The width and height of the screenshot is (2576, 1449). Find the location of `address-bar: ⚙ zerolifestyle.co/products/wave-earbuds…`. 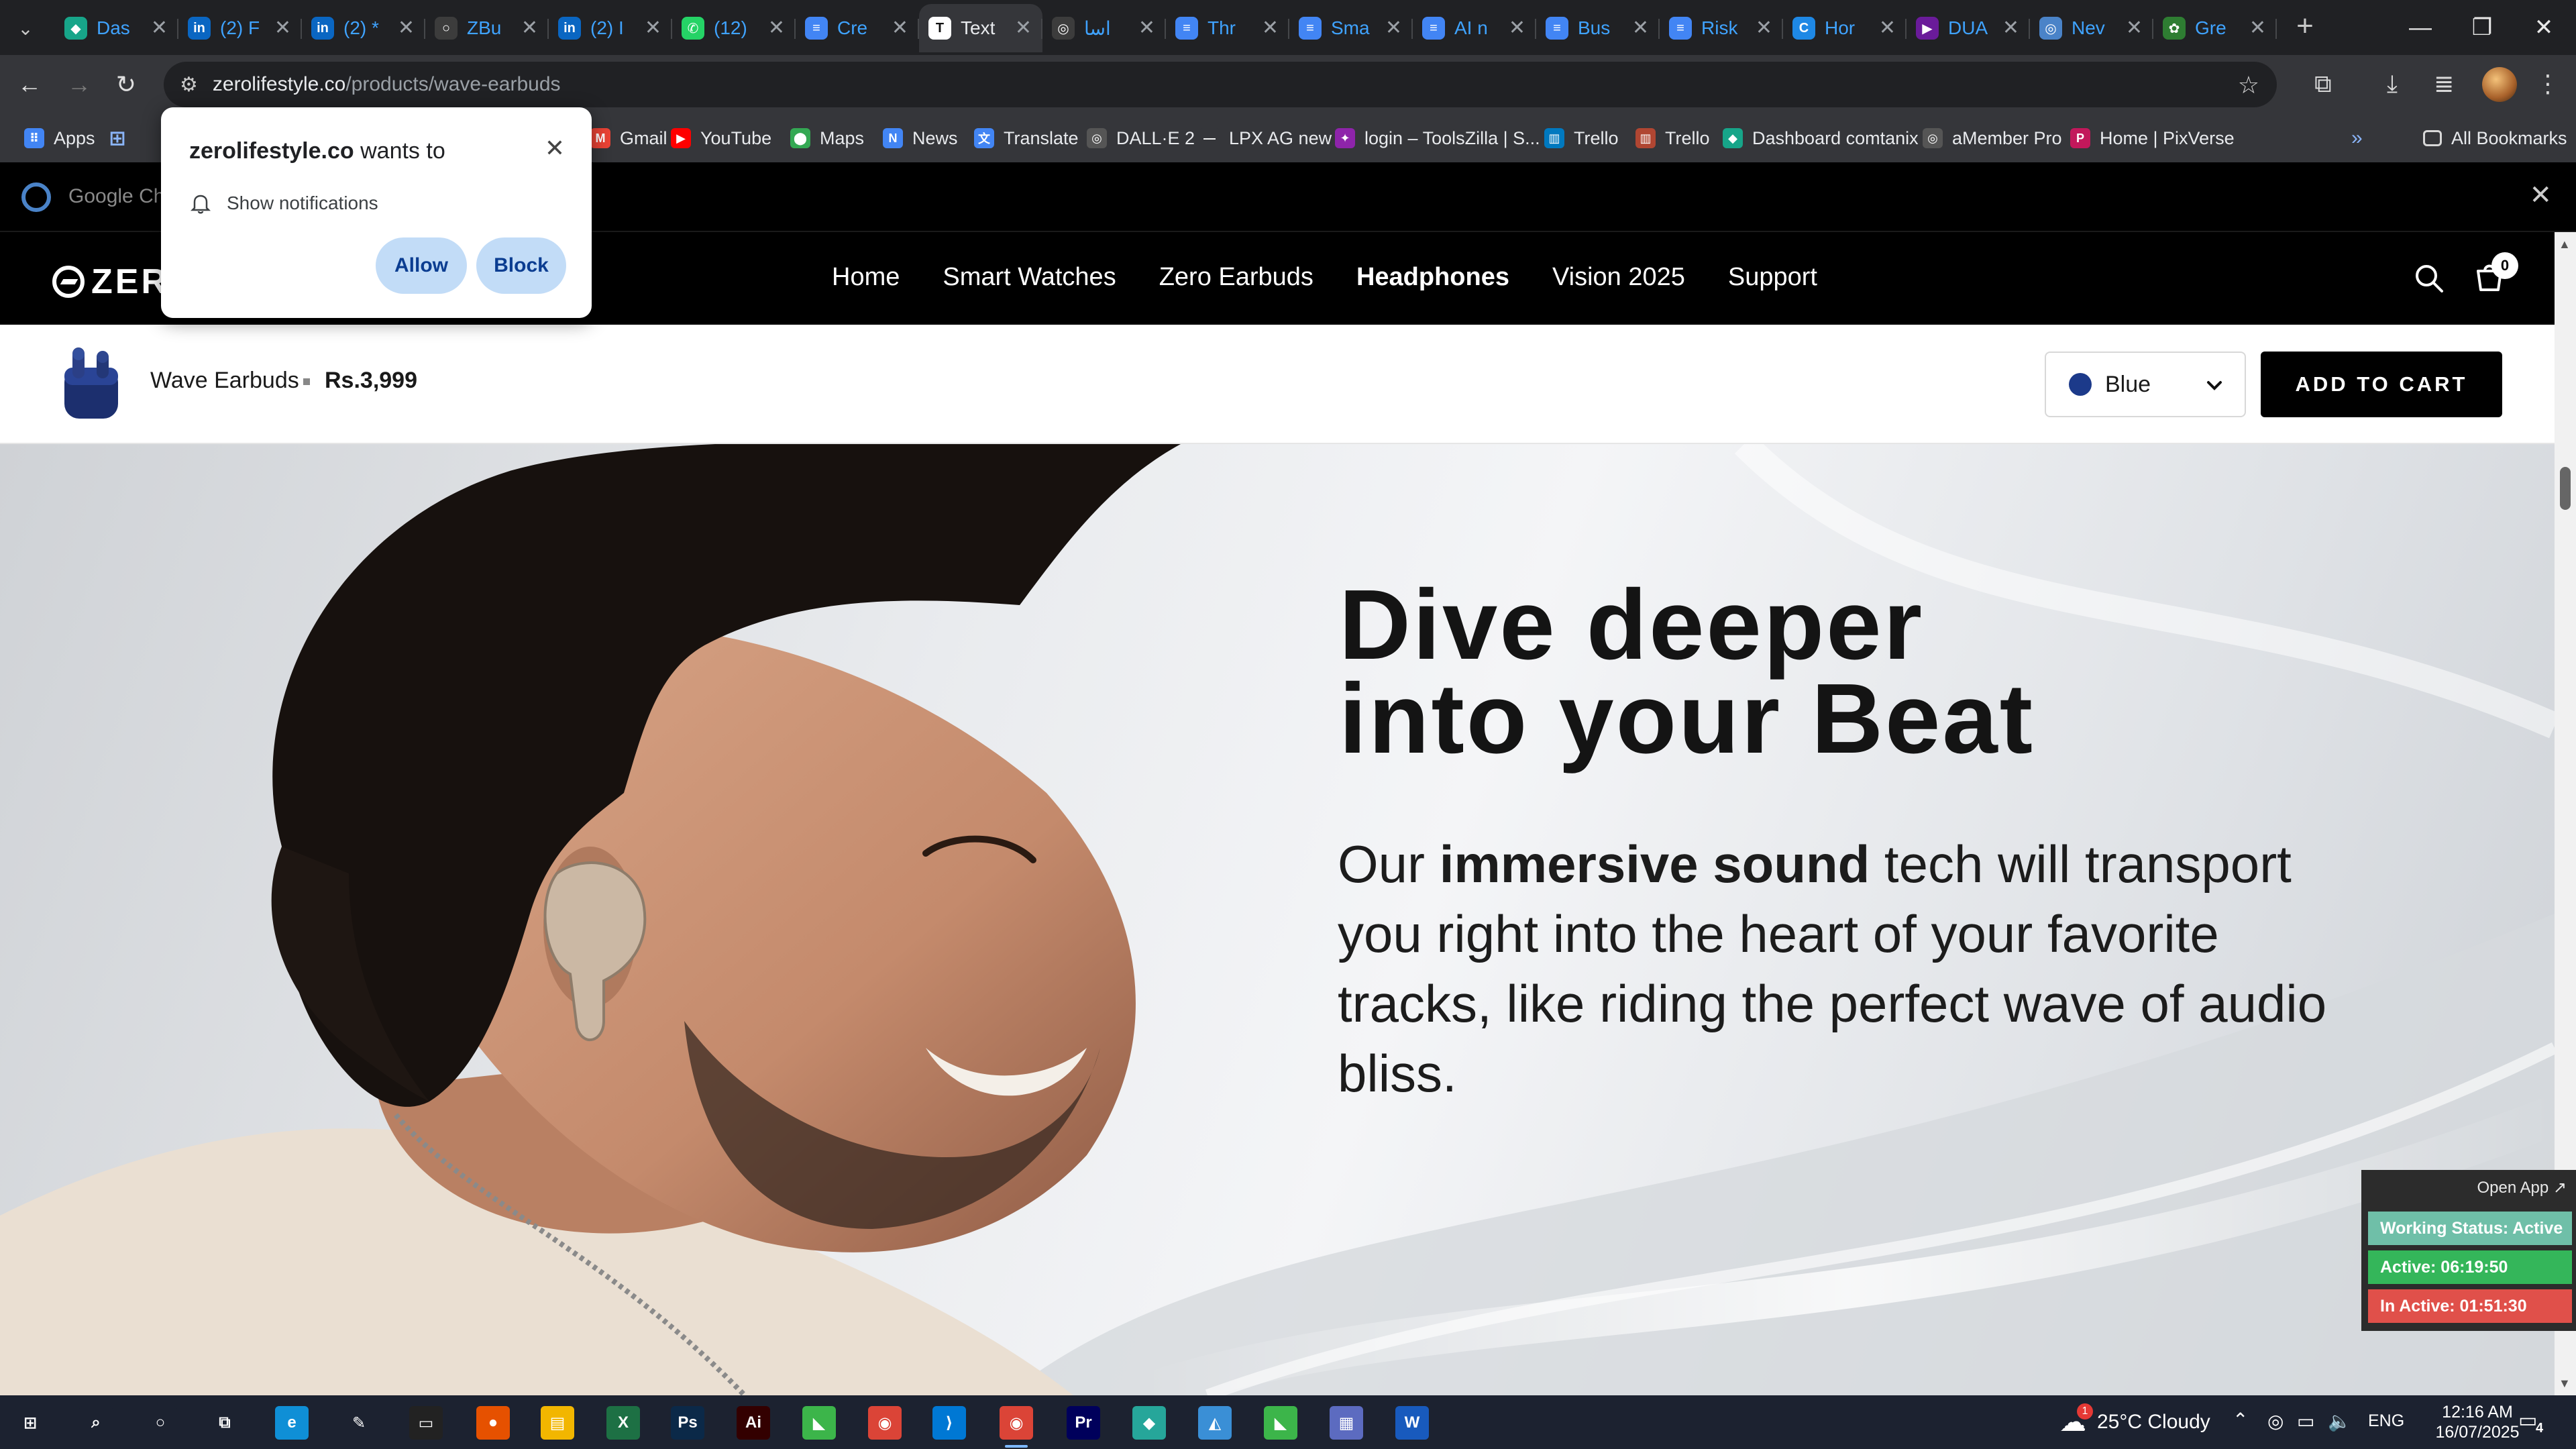

address-bar: ⚙ zerolifestyle.co/products/wave-earbuds… is located at coordinates (1220, 84).